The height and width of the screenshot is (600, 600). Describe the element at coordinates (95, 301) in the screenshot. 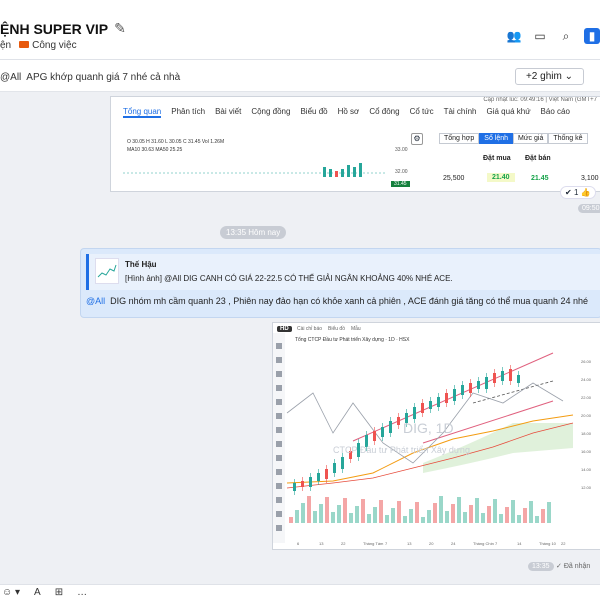

I see `mention: @All` at that location.